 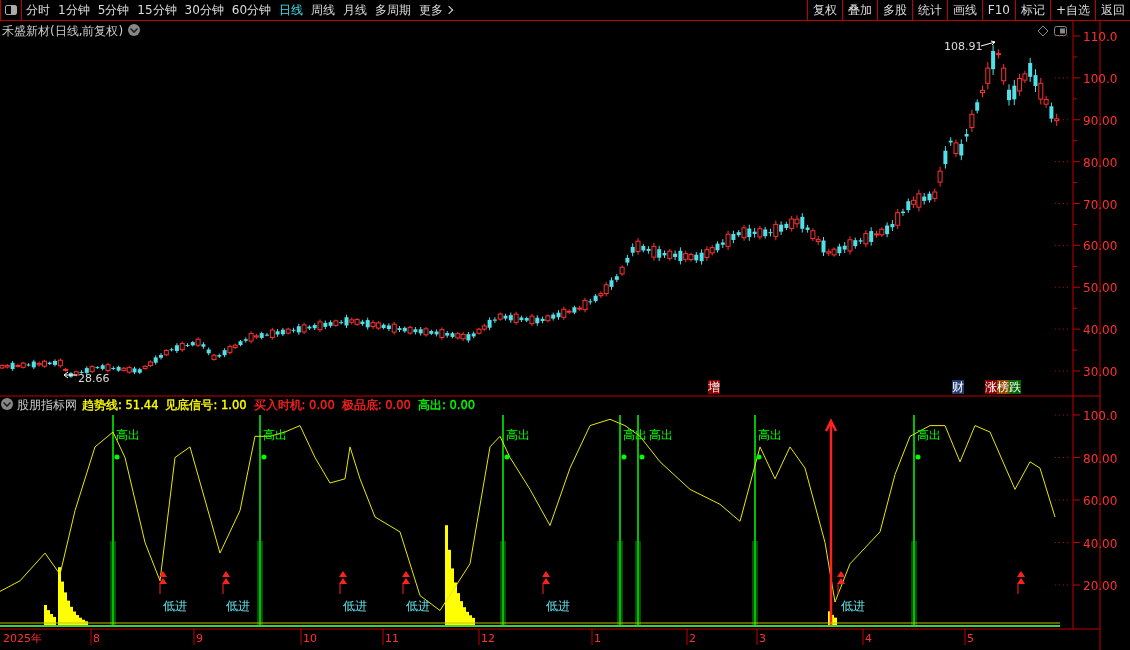 I want to click on legend-value: 高出: 0.00, so click(x=446, y=405).